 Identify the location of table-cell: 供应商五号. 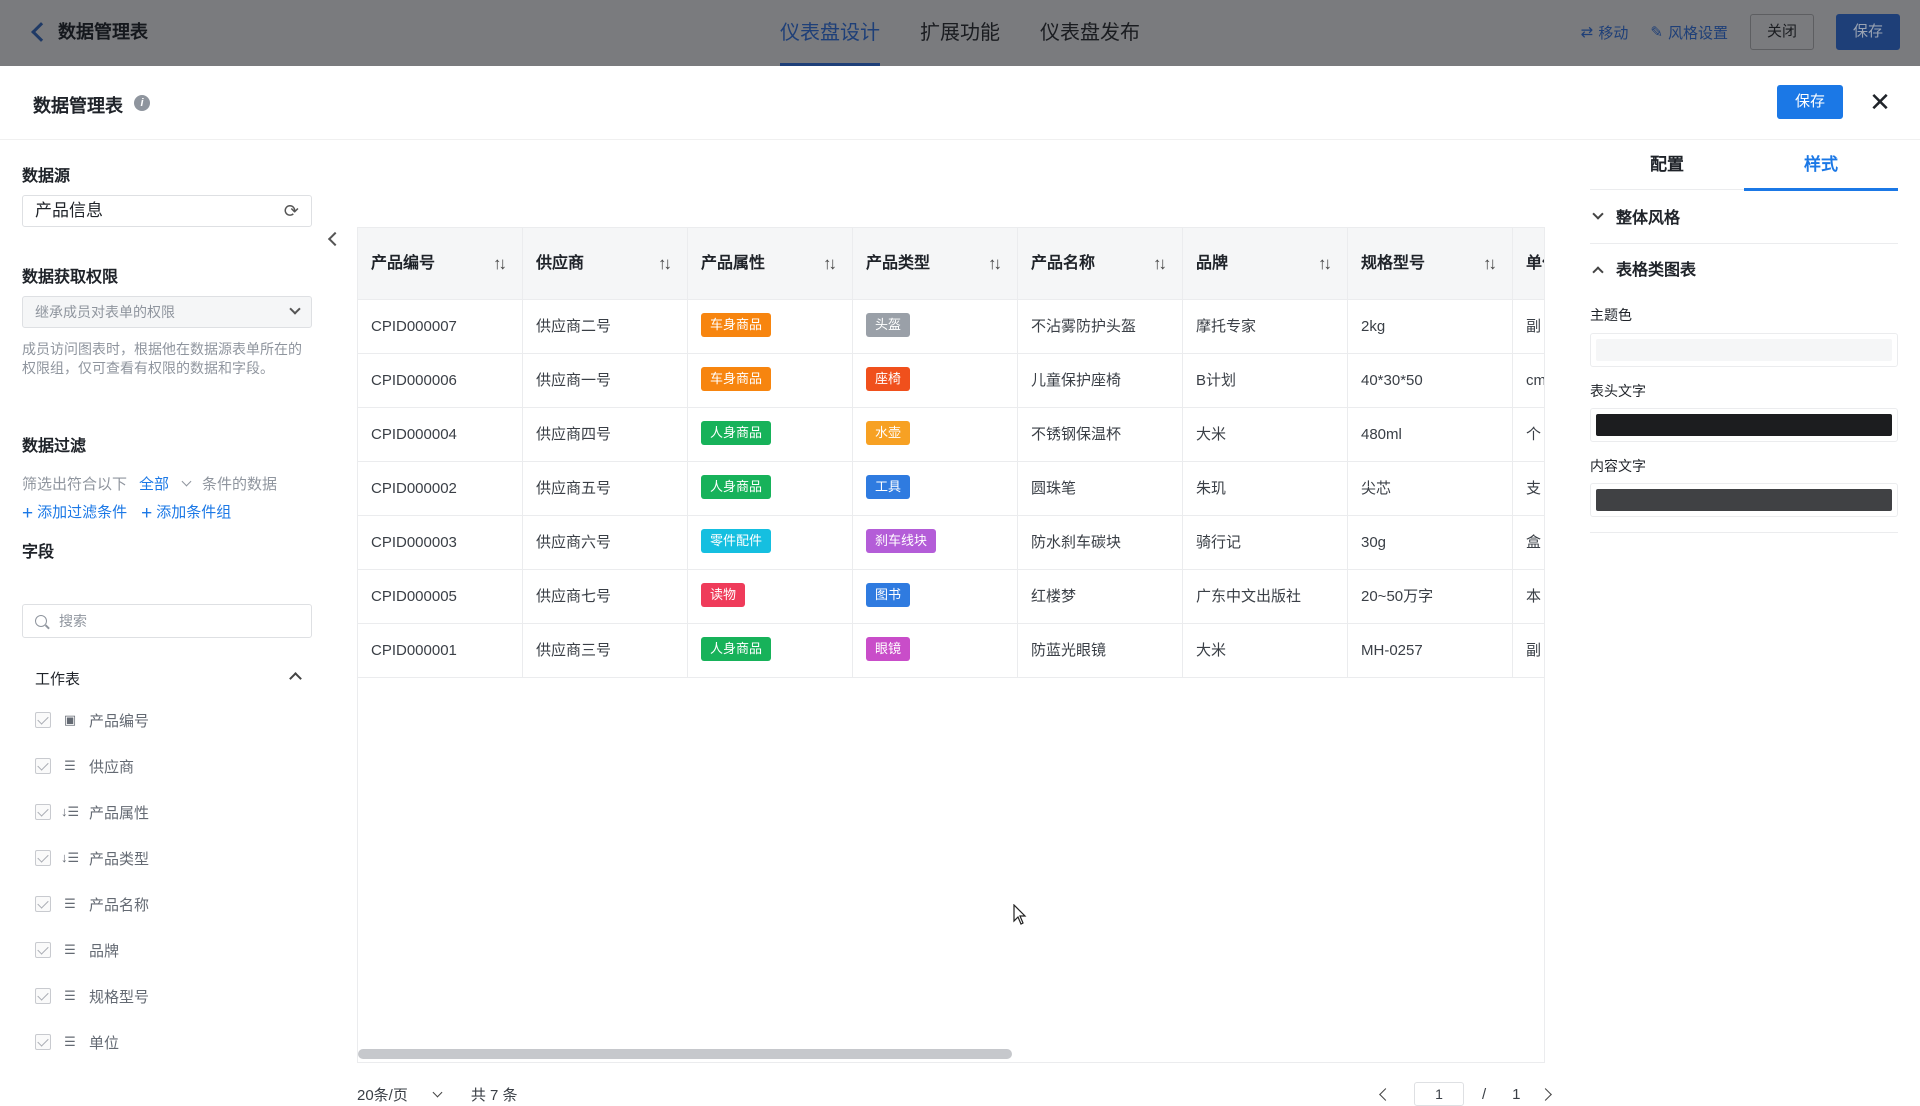
(605, 489).